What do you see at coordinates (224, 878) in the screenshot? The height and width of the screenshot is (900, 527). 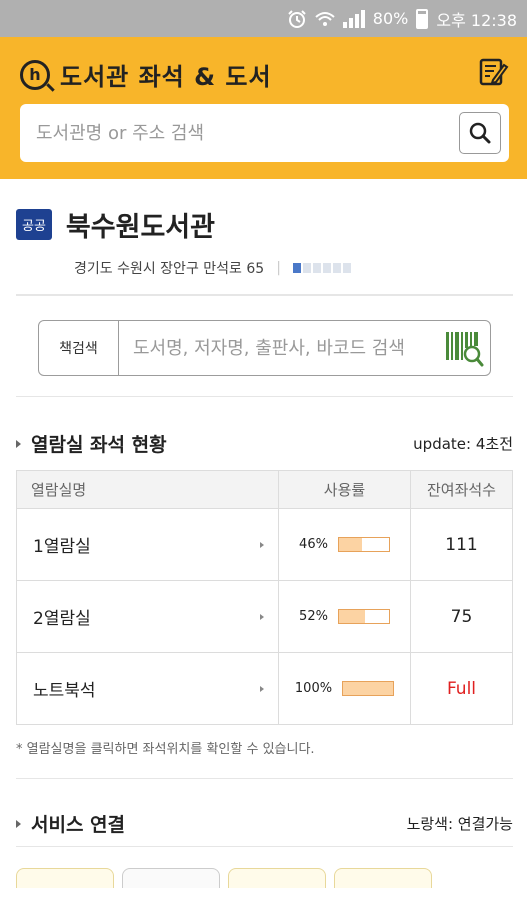 I see `service-buttons` at bounding box center [224, 878].